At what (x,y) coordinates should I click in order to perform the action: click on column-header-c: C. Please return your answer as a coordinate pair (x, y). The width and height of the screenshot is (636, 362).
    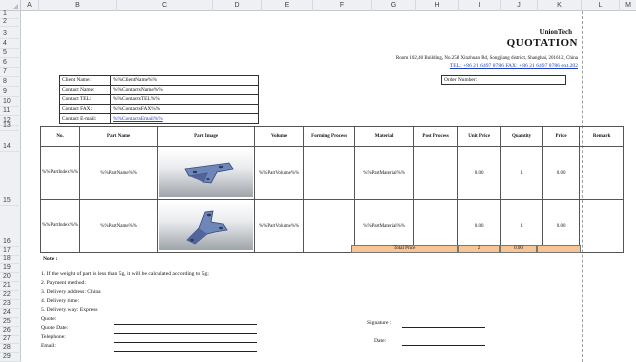
    Looking at the image, I should click on (165, 5).